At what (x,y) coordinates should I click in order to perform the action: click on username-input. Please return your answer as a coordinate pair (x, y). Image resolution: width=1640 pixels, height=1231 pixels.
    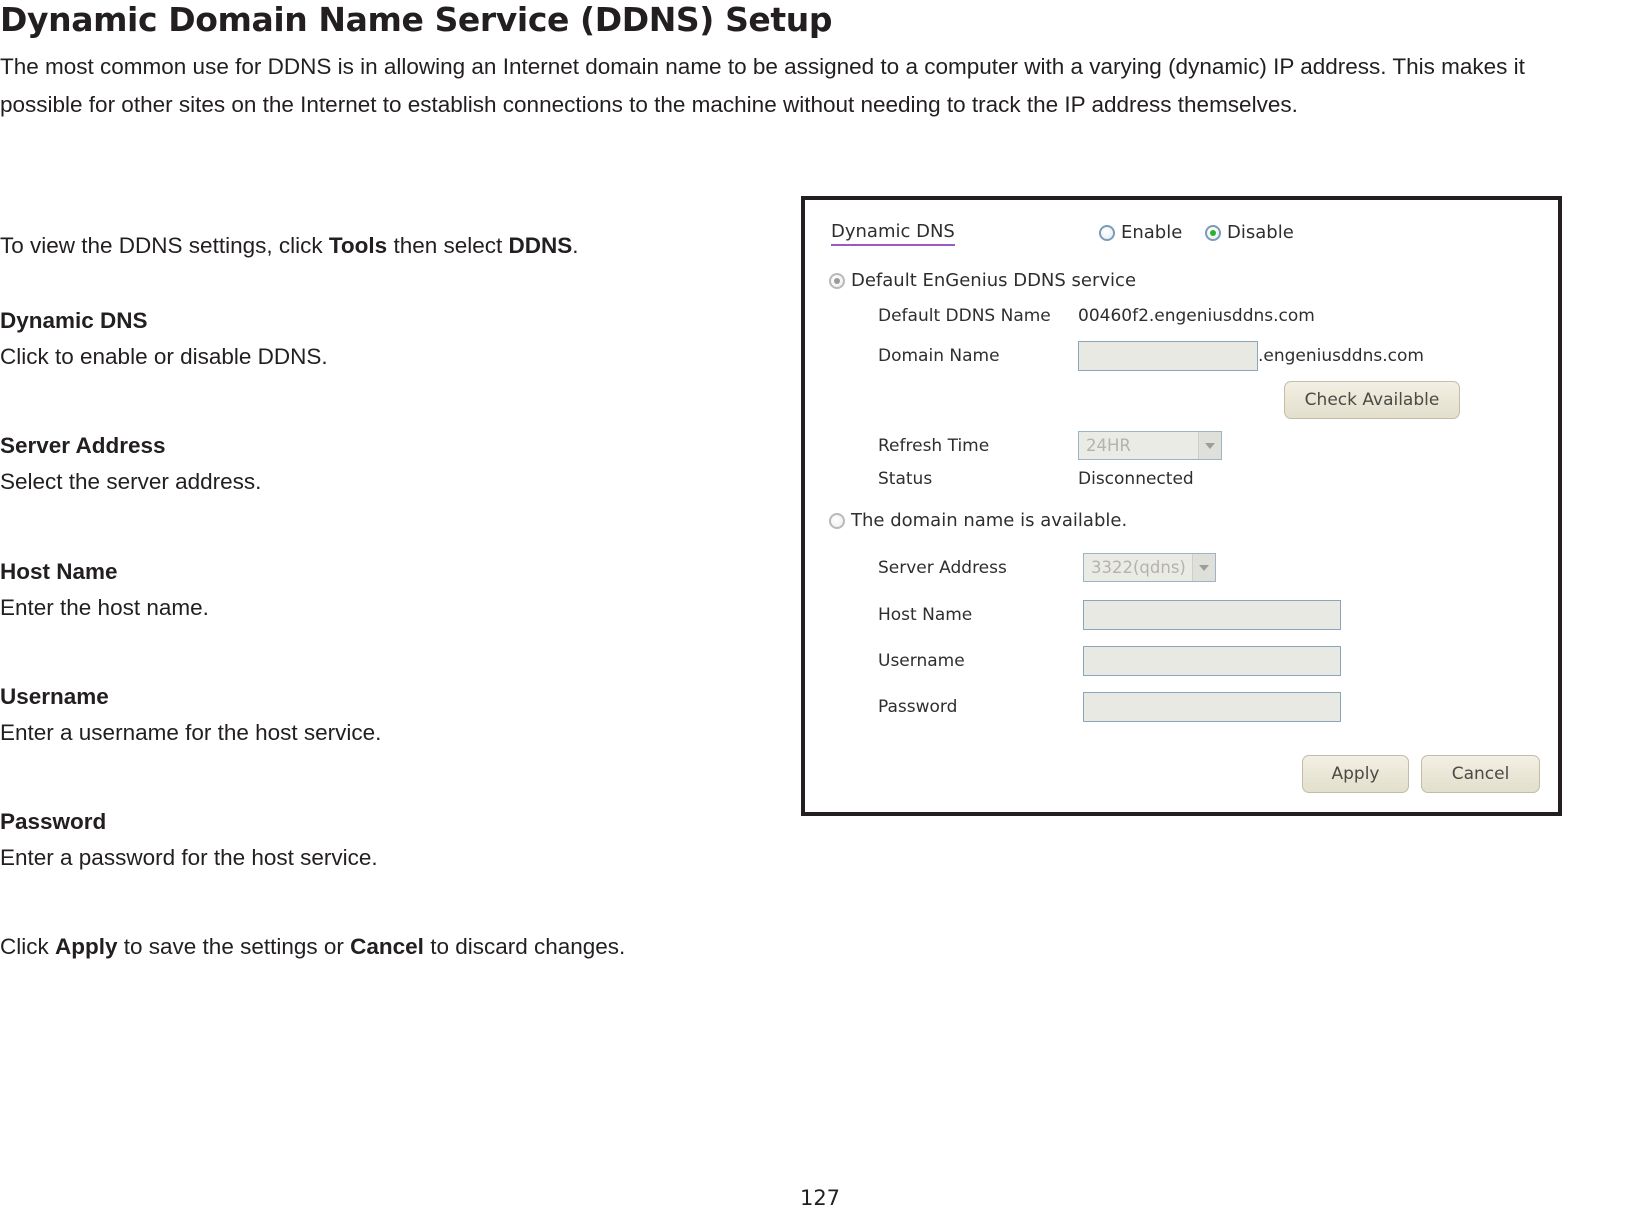
    Looking at the image, I should click on (1212, 661).